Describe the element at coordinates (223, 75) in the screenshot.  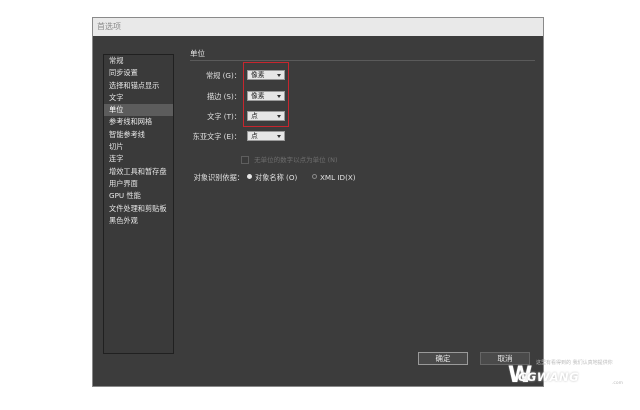
I see `general-unit-label: 常规 (G)：` at that location.